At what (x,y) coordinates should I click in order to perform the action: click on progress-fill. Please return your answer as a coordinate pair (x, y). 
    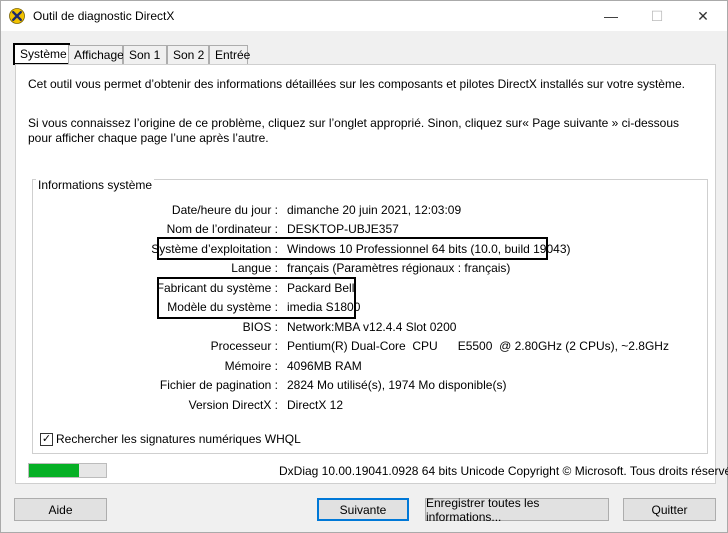
    Looking at the image, I should click on (54, 470).